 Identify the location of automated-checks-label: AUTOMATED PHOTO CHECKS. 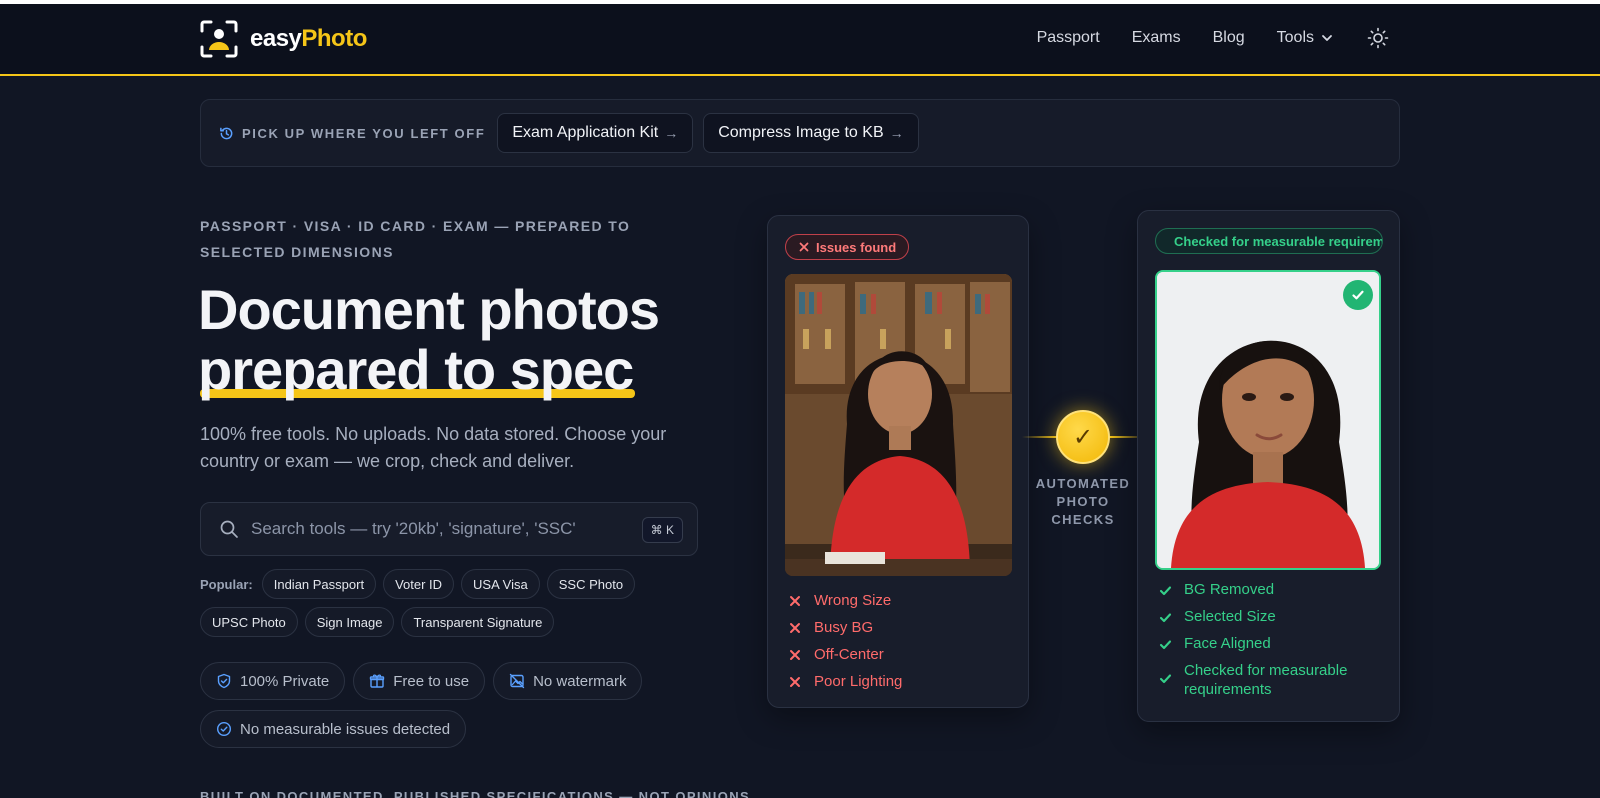
(1083, 501).